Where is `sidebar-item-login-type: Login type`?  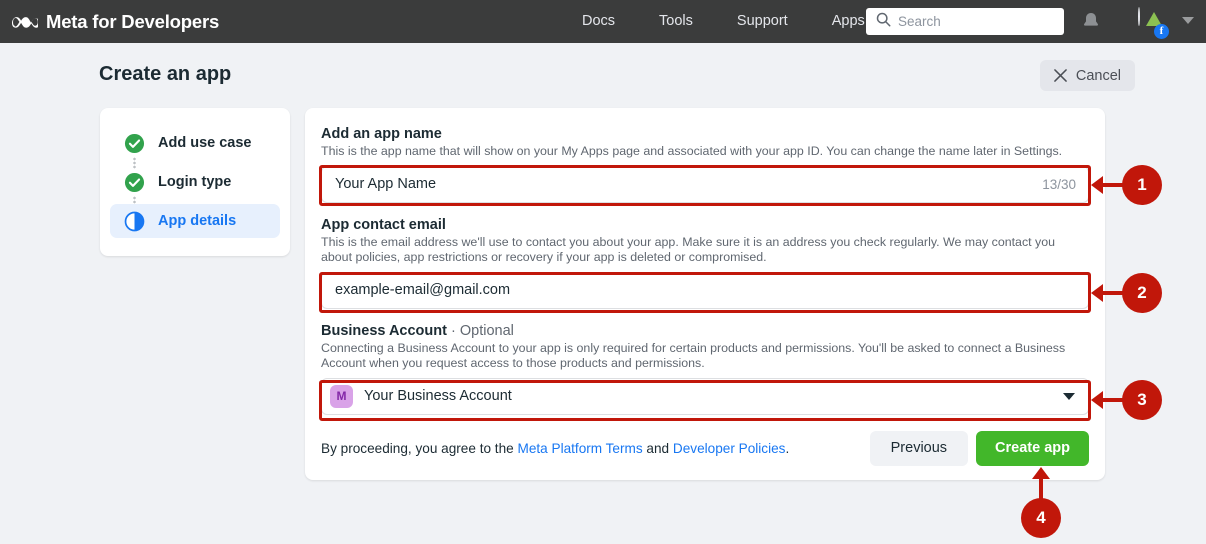 sidebar-item-login-type: Login type is located at coordinates (195, 186).